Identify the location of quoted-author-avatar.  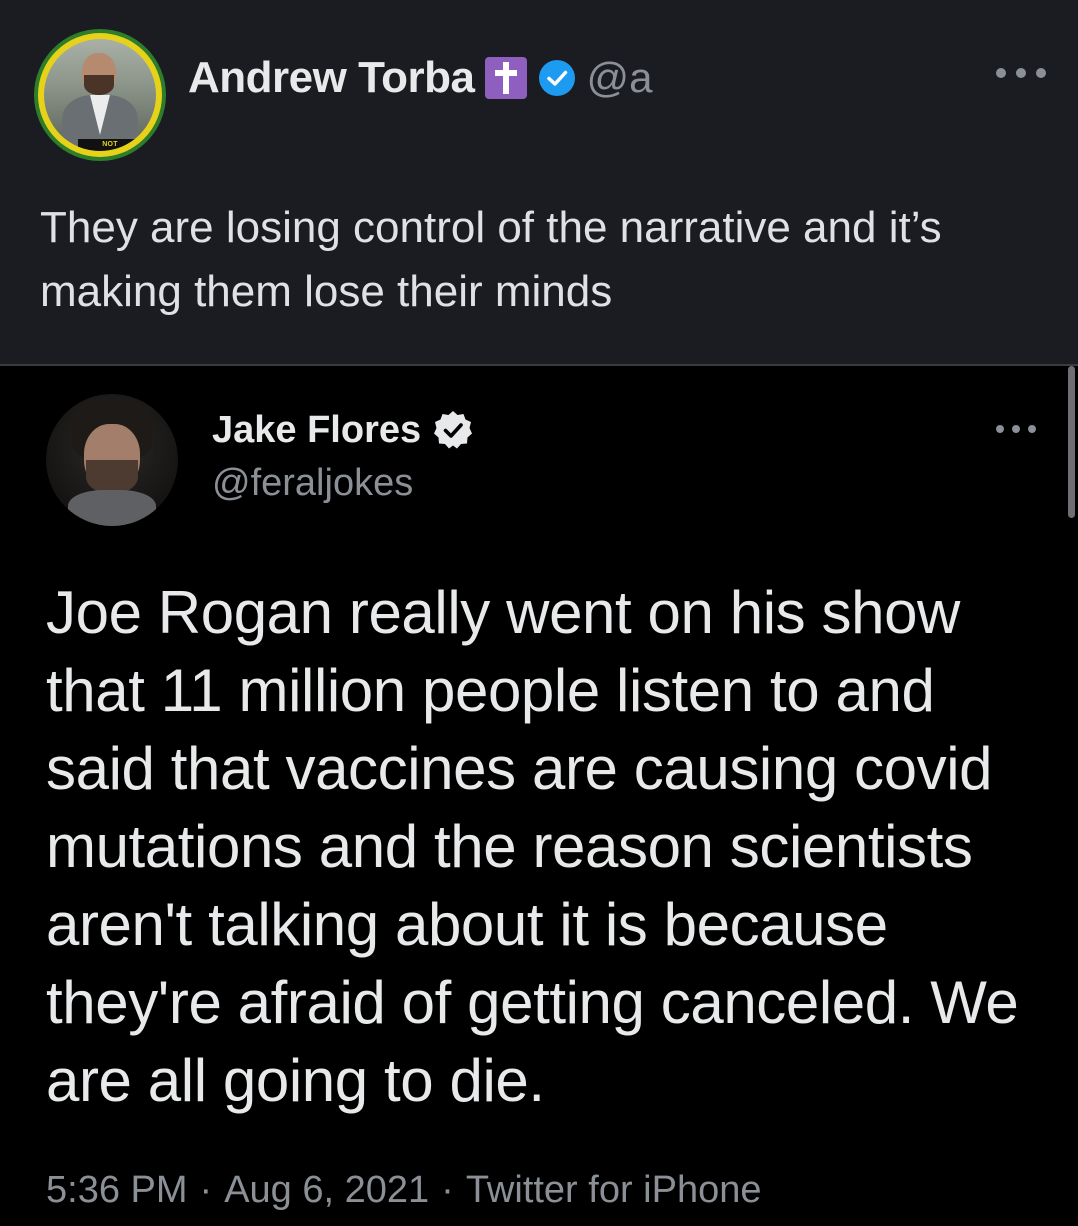
(112, 460).